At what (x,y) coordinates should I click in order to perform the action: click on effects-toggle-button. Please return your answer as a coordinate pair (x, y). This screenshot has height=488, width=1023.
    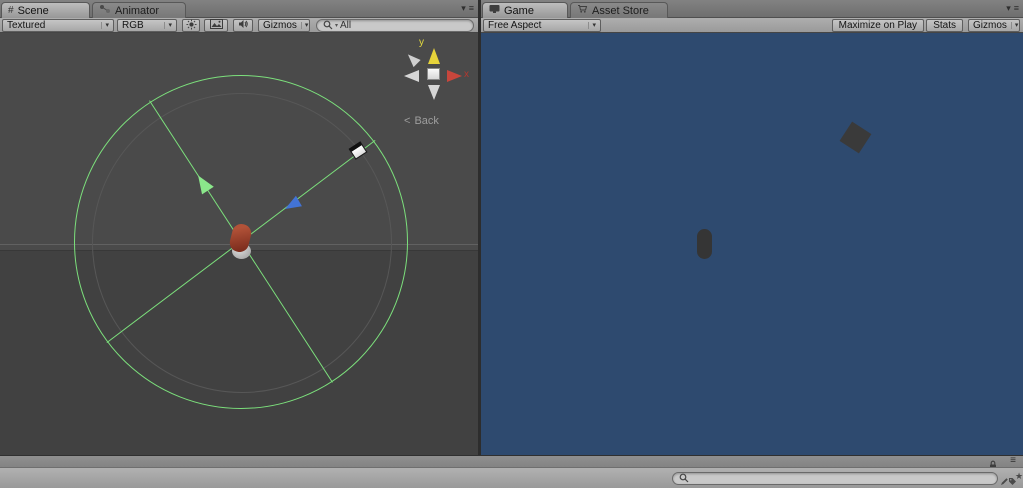
    Looking at the image, I should click on (216, 25).